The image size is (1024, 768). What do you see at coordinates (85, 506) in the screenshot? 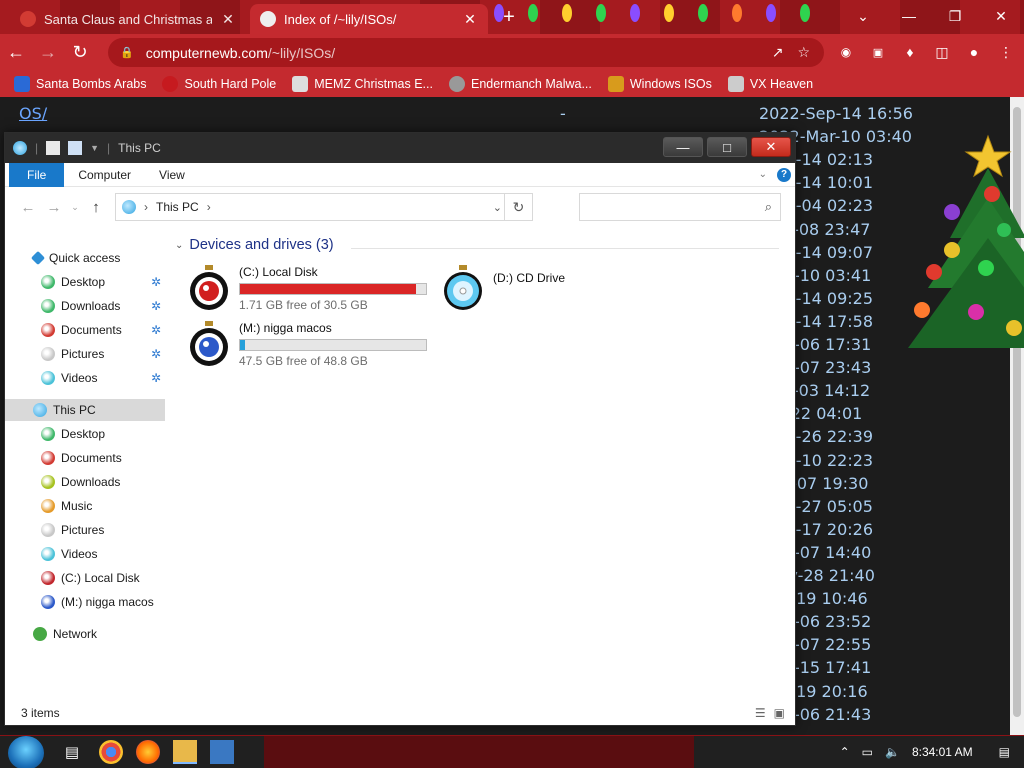
I see `nav-item-music: Music` at bounding box center [85, 506].